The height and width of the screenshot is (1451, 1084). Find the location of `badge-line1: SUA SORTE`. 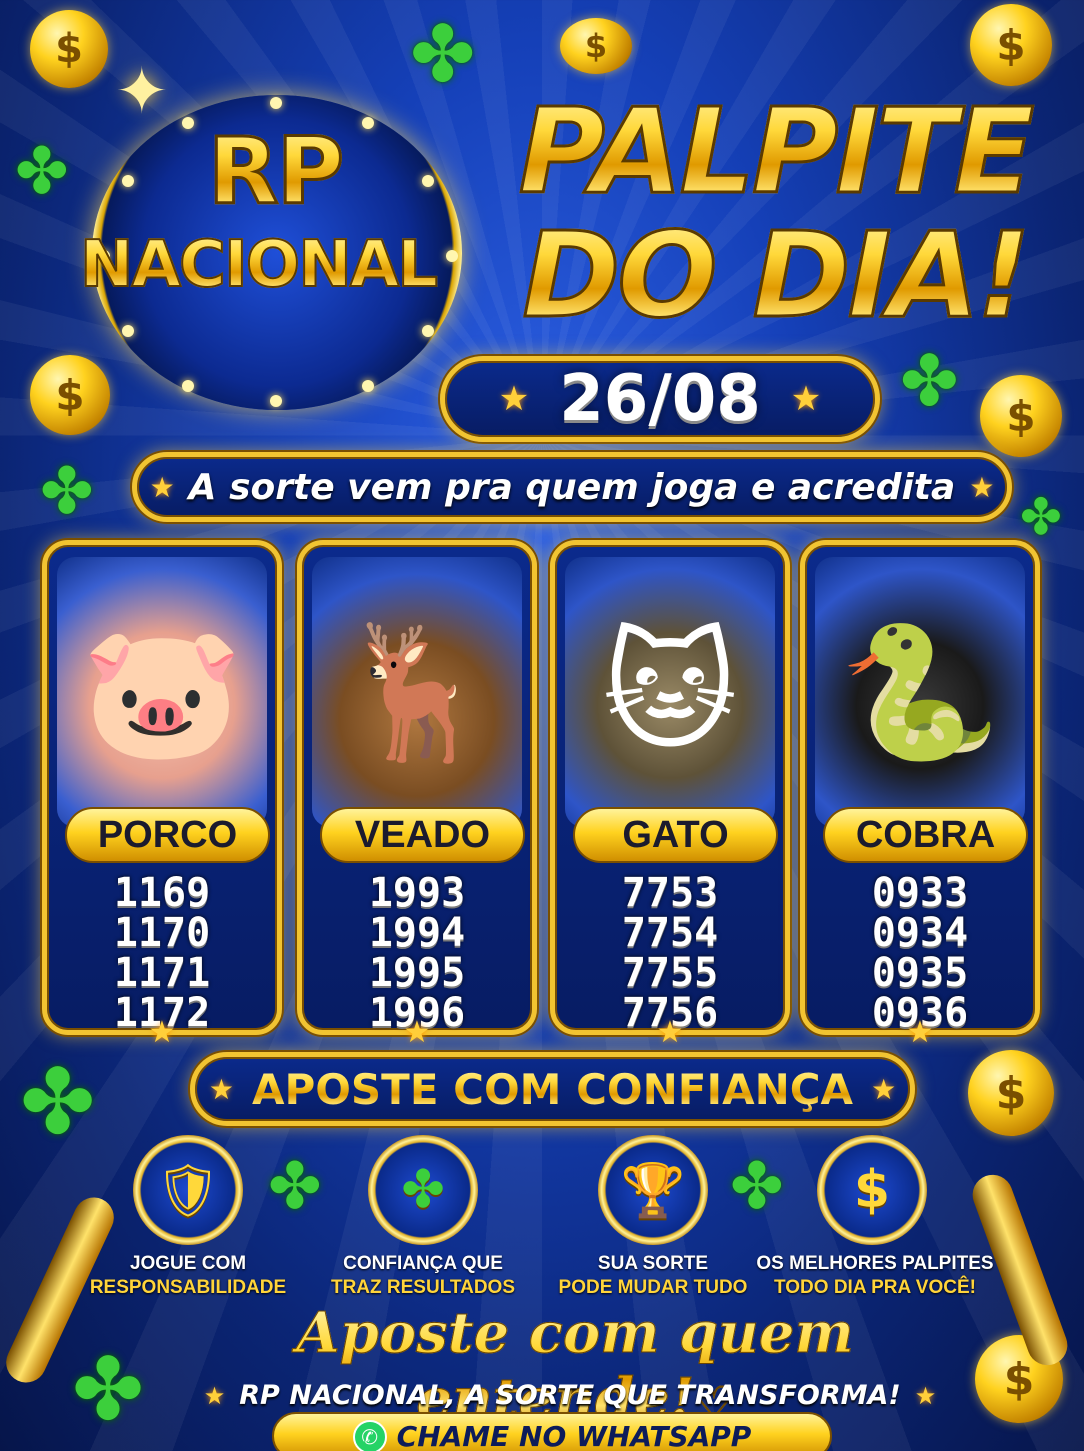

badge-line1: SUA SORTE is located at coordinates (653, 1263).